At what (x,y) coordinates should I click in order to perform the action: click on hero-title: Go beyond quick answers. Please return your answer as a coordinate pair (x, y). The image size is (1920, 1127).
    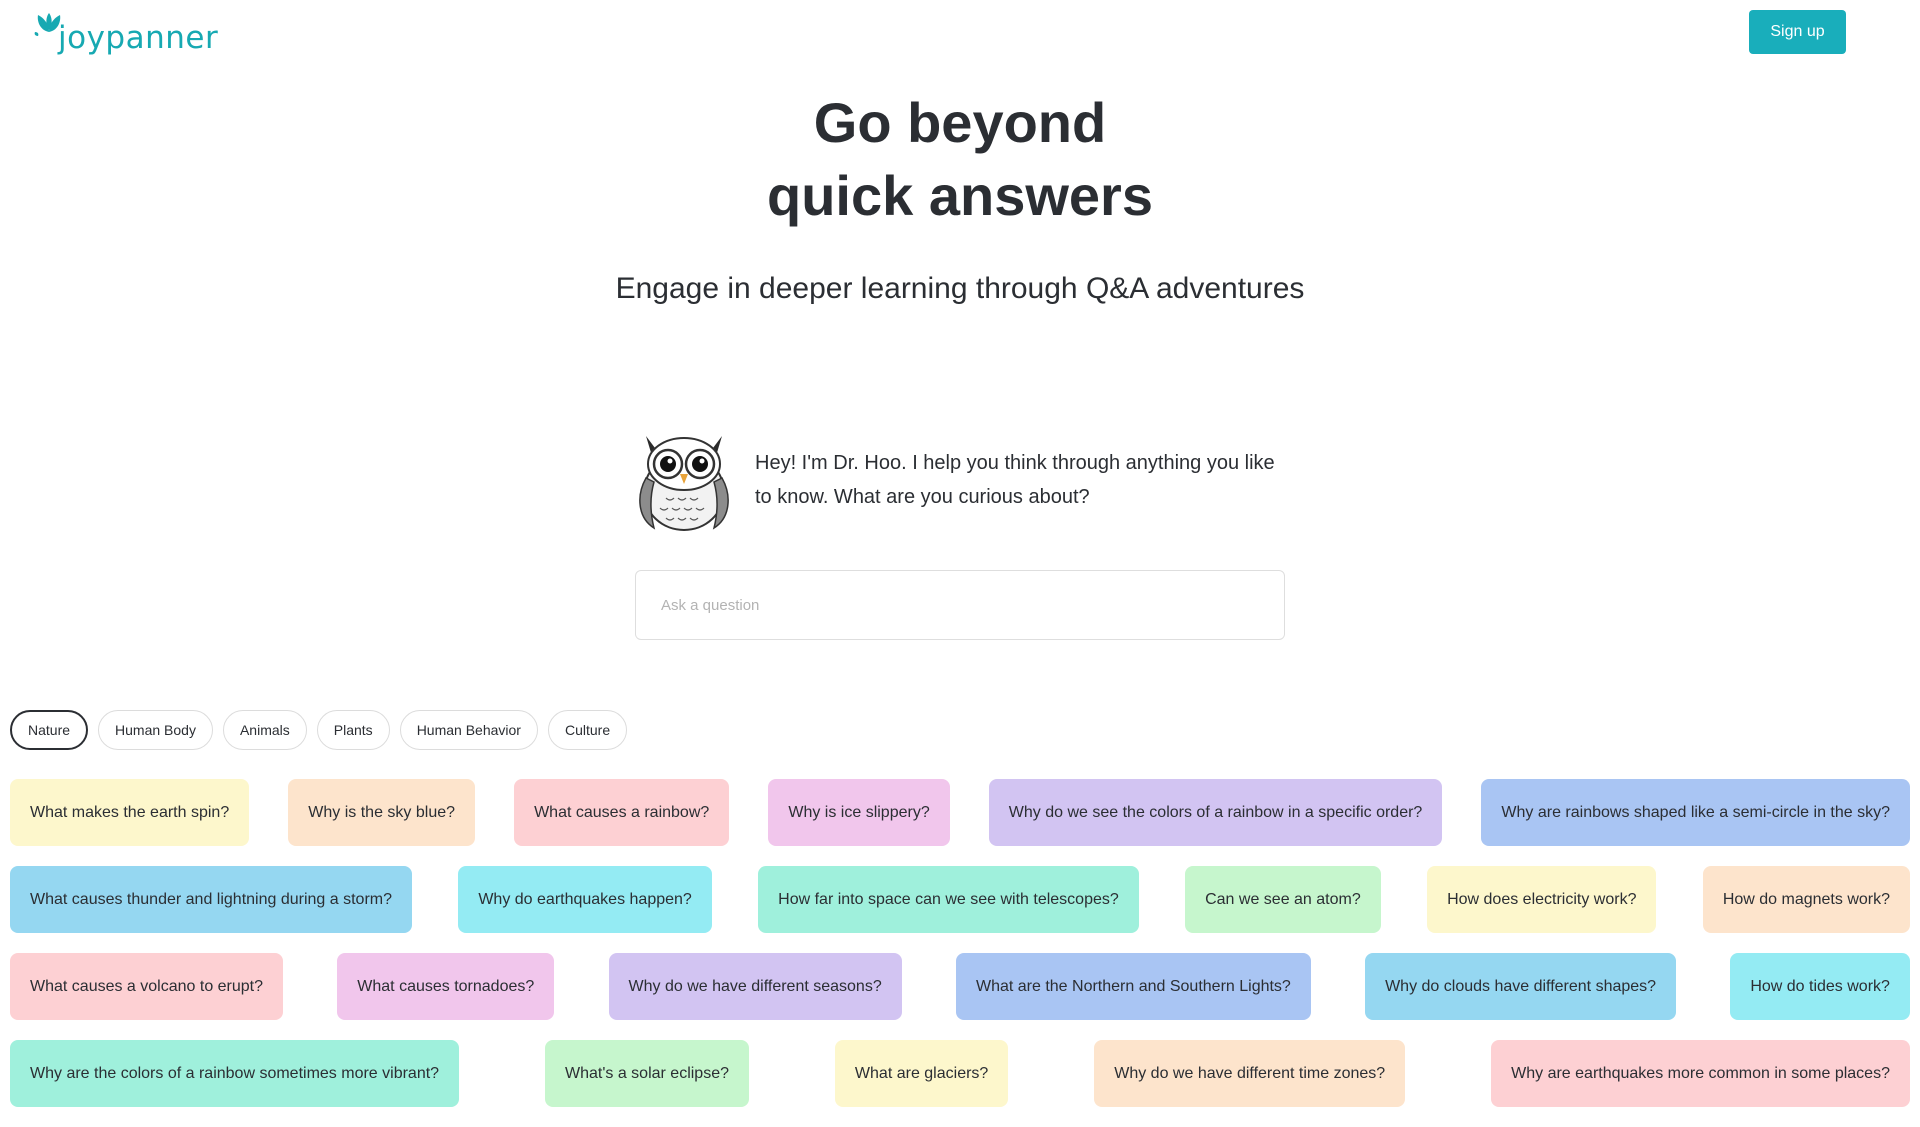
    Looking at the image, I should click on (960, 159).